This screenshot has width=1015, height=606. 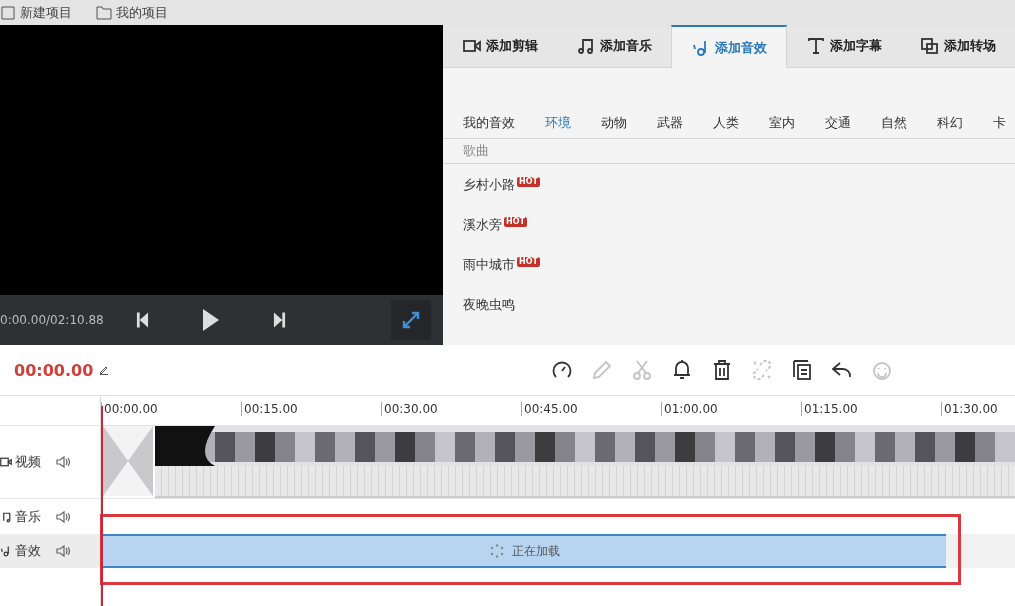 I want to click on category-tab: 环境, so click(x=558, y=123).